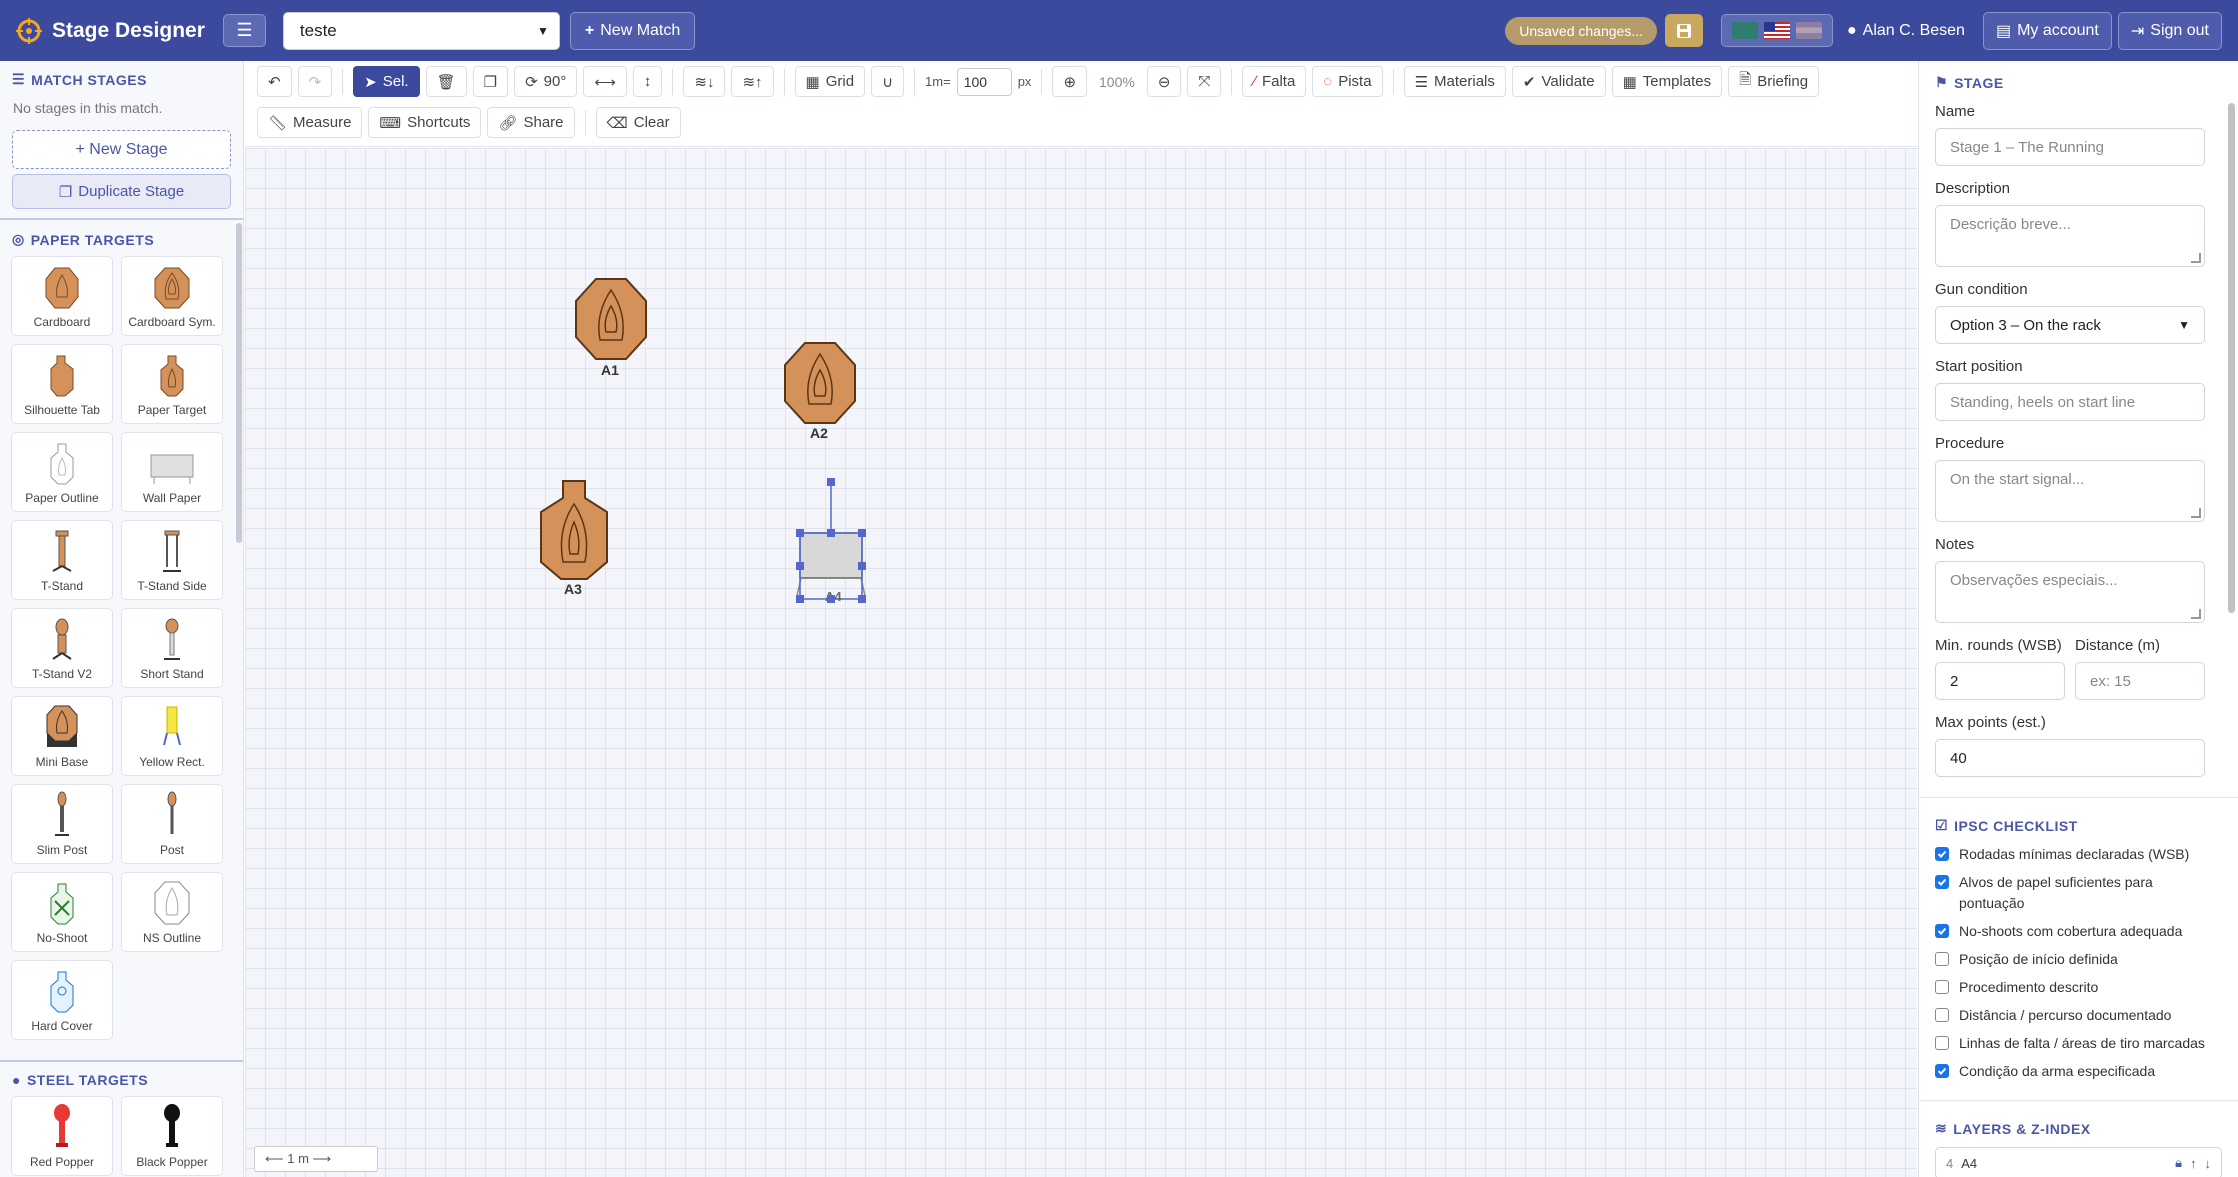 The height and width of the screenshot is (1177, 2238). I want to click on target-a1-cardboard-icon, so click(611, 319).